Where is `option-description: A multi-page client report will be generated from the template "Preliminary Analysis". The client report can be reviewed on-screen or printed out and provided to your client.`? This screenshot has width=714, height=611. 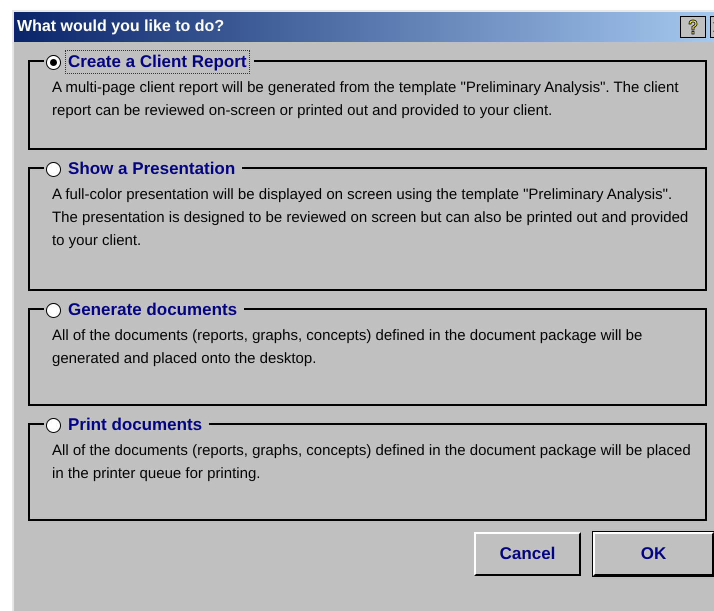 option-description: A multi-page client report will be generated from the template "Preliminary Analysis". The client report can be reviewed on-screen or printed out and provided to your client. is located at coordinates (366, 99).